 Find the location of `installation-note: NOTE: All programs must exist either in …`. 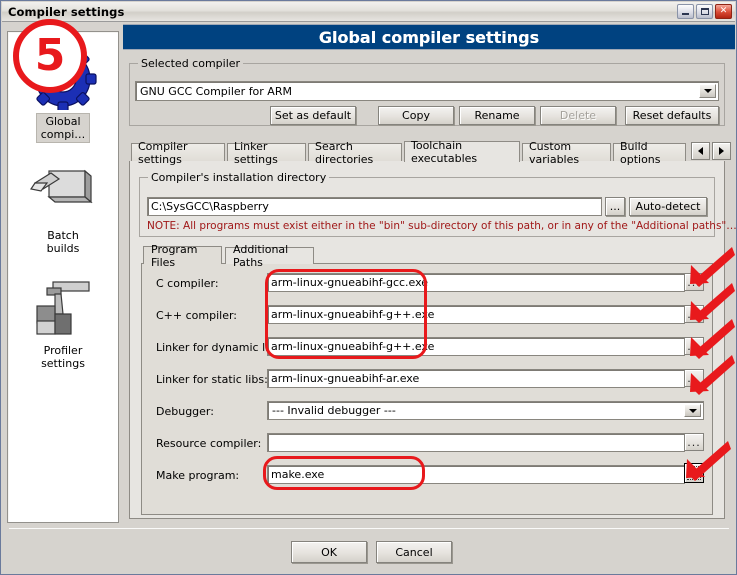

installation-note: NOTE: All programs must exist either in … is located at coordinates (442, 226).